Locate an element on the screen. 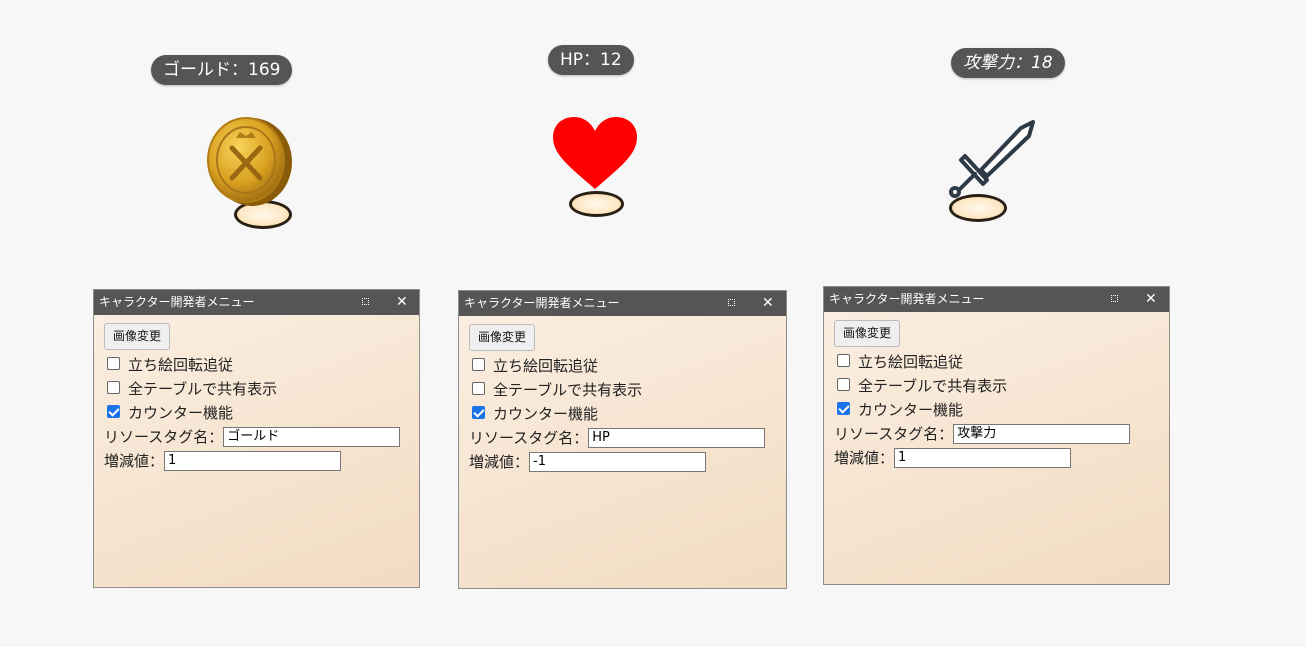  resource-tag-row: リソースタグ名： 攻撃力 is located at coordinates (996, 433).